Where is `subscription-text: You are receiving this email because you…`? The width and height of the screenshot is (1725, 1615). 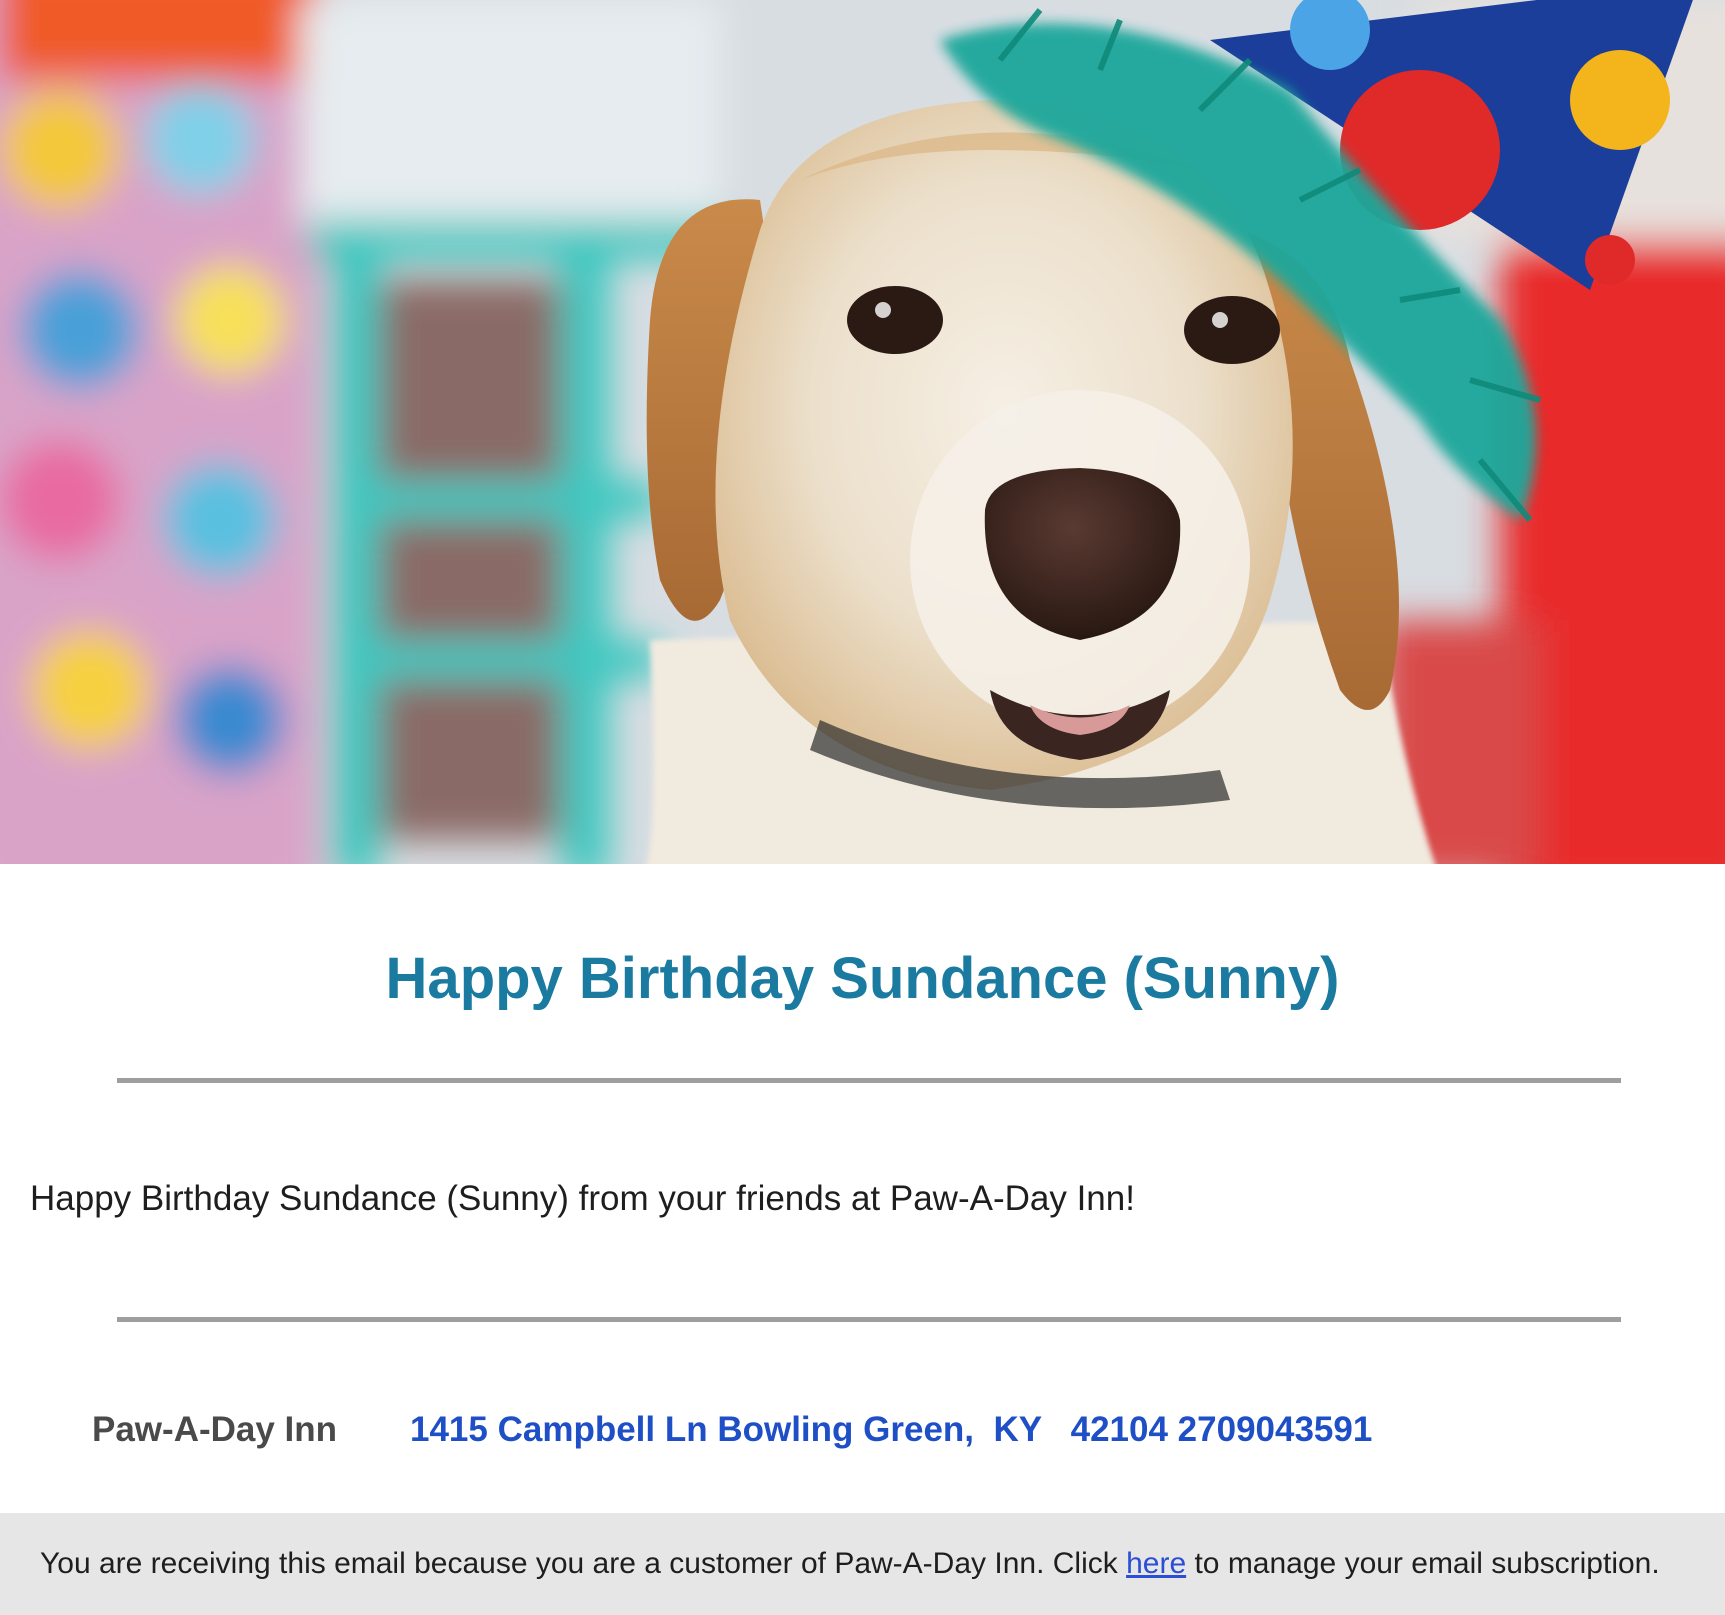
subscription-text: You are receiving this email because you… is located at coordinates (850, 1564).